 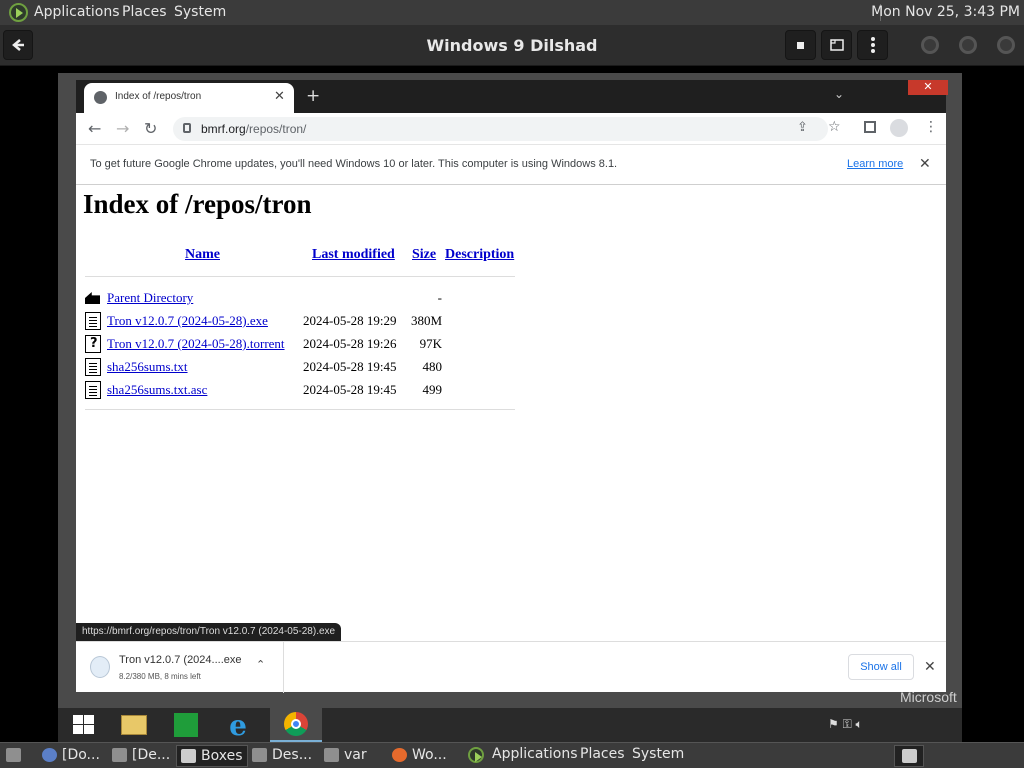 What do you see at coordinates (202, 255) in the screenshot?
I see `column-header-name: Name` at bounding box center [202, 255].